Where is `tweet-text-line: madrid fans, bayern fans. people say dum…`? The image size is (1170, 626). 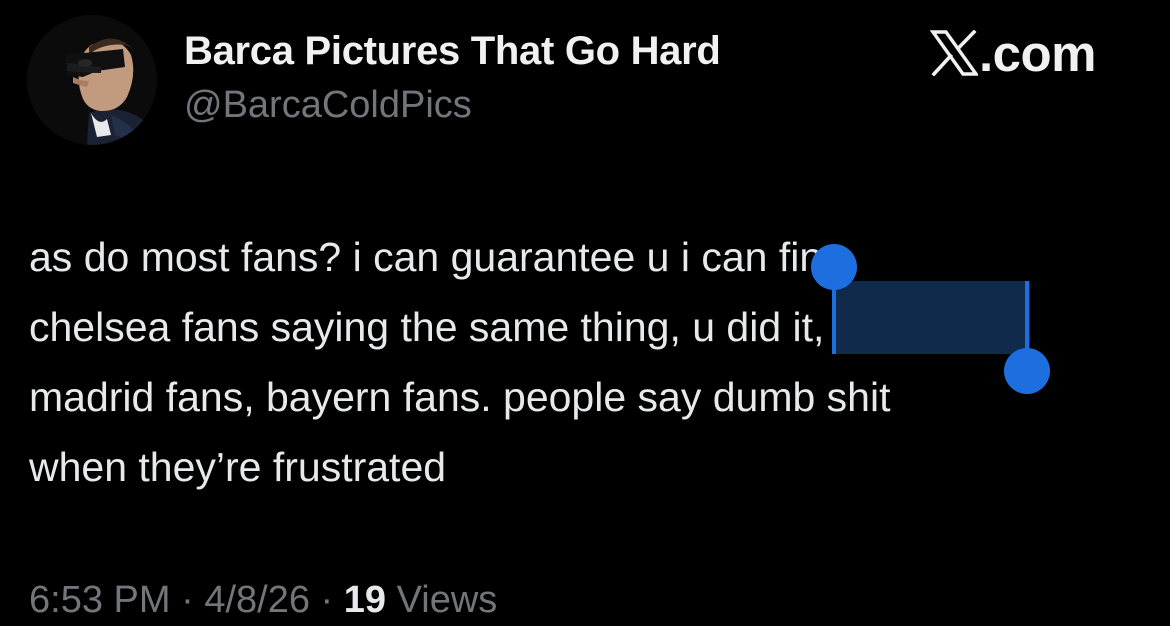 tweet-text-line: madrid fans, bayern fans. people say dum… is located at coordinates (460, 397).